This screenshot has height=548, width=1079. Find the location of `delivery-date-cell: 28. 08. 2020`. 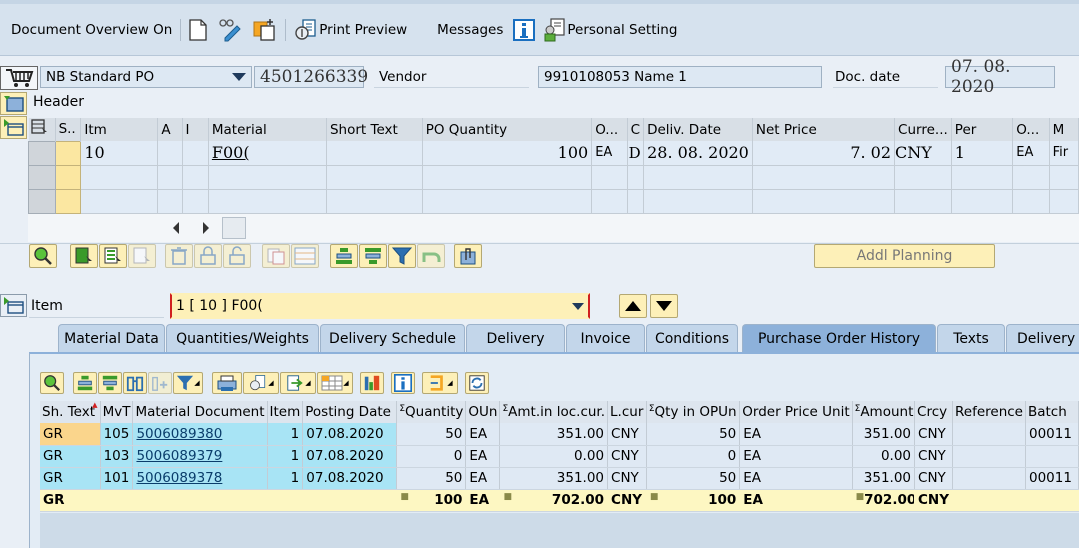

delivery-date-cell: 28. 08. 2020 is located at coordinates (698, 153).